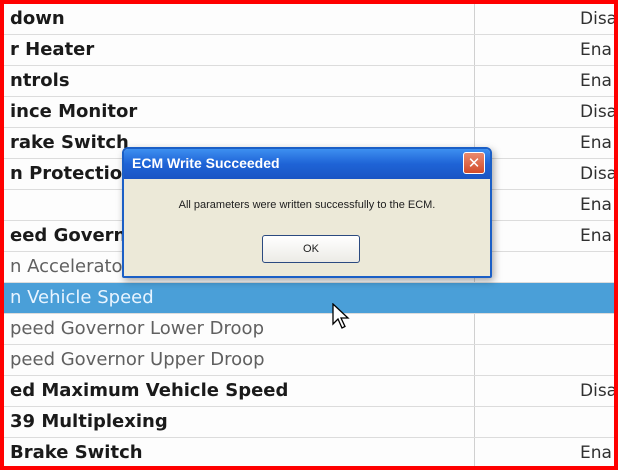  Describe the element at coordinates (309, 360) in the screenshot. I see `table-row: peed Governor Upper Droop` at that location.